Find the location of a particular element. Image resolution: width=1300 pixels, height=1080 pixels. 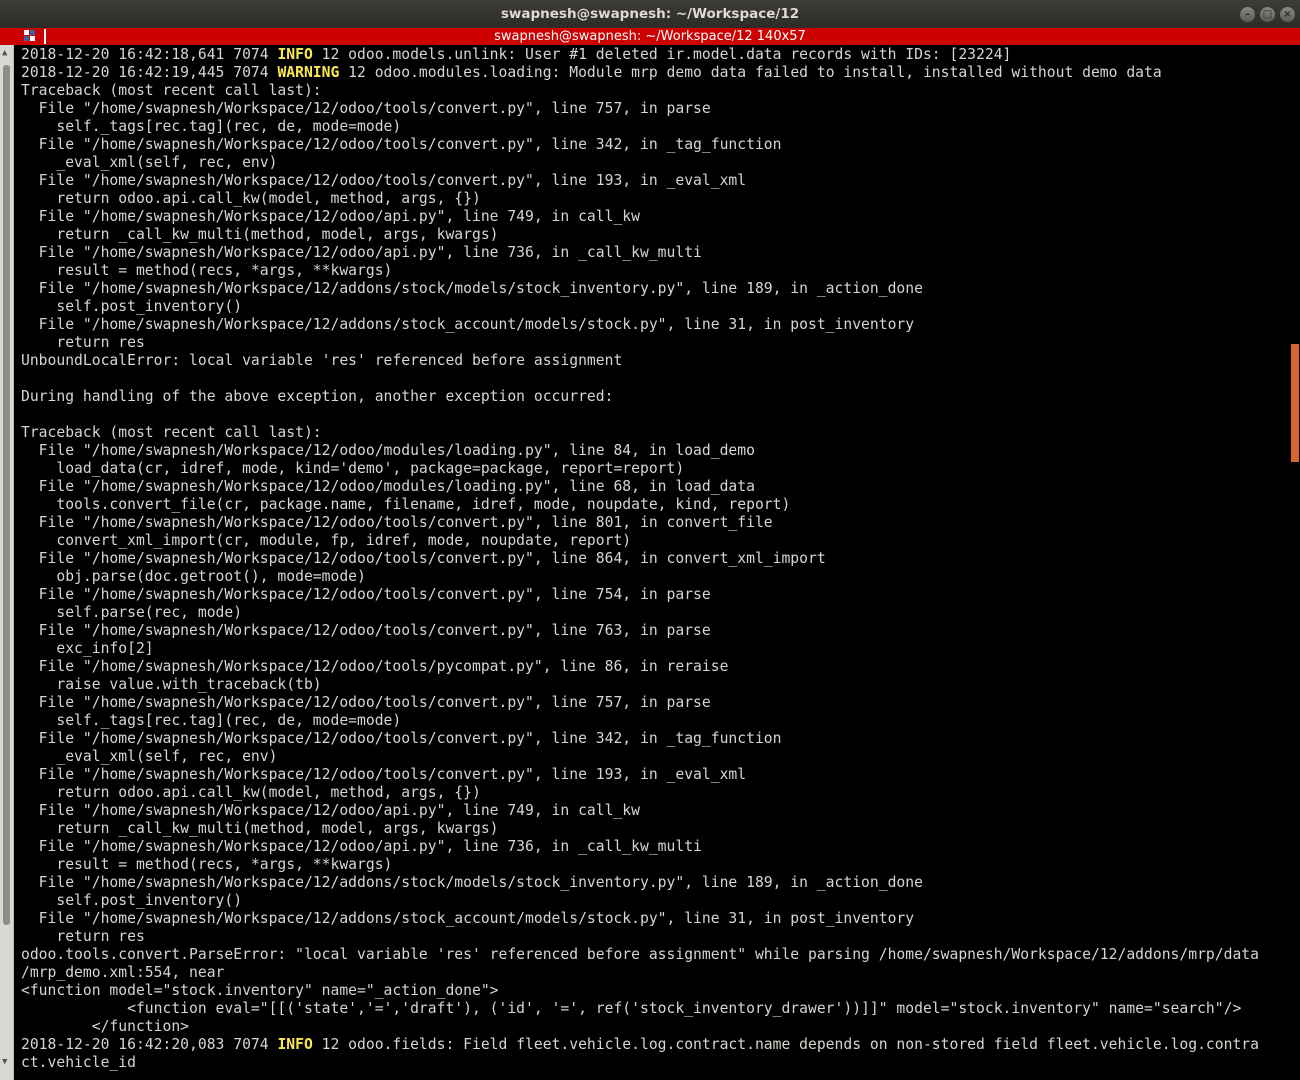

left-scrollbar: ▲ ▼ is located at coordinates (7, 562).